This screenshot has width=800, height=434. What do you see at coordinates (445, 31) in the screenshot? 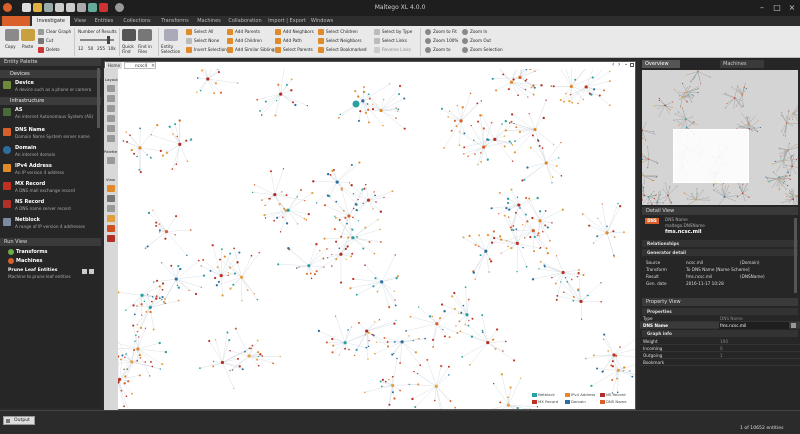
I see `zoom-to-fit-button: Zoom to Fit` at bounding box center [445, 31].